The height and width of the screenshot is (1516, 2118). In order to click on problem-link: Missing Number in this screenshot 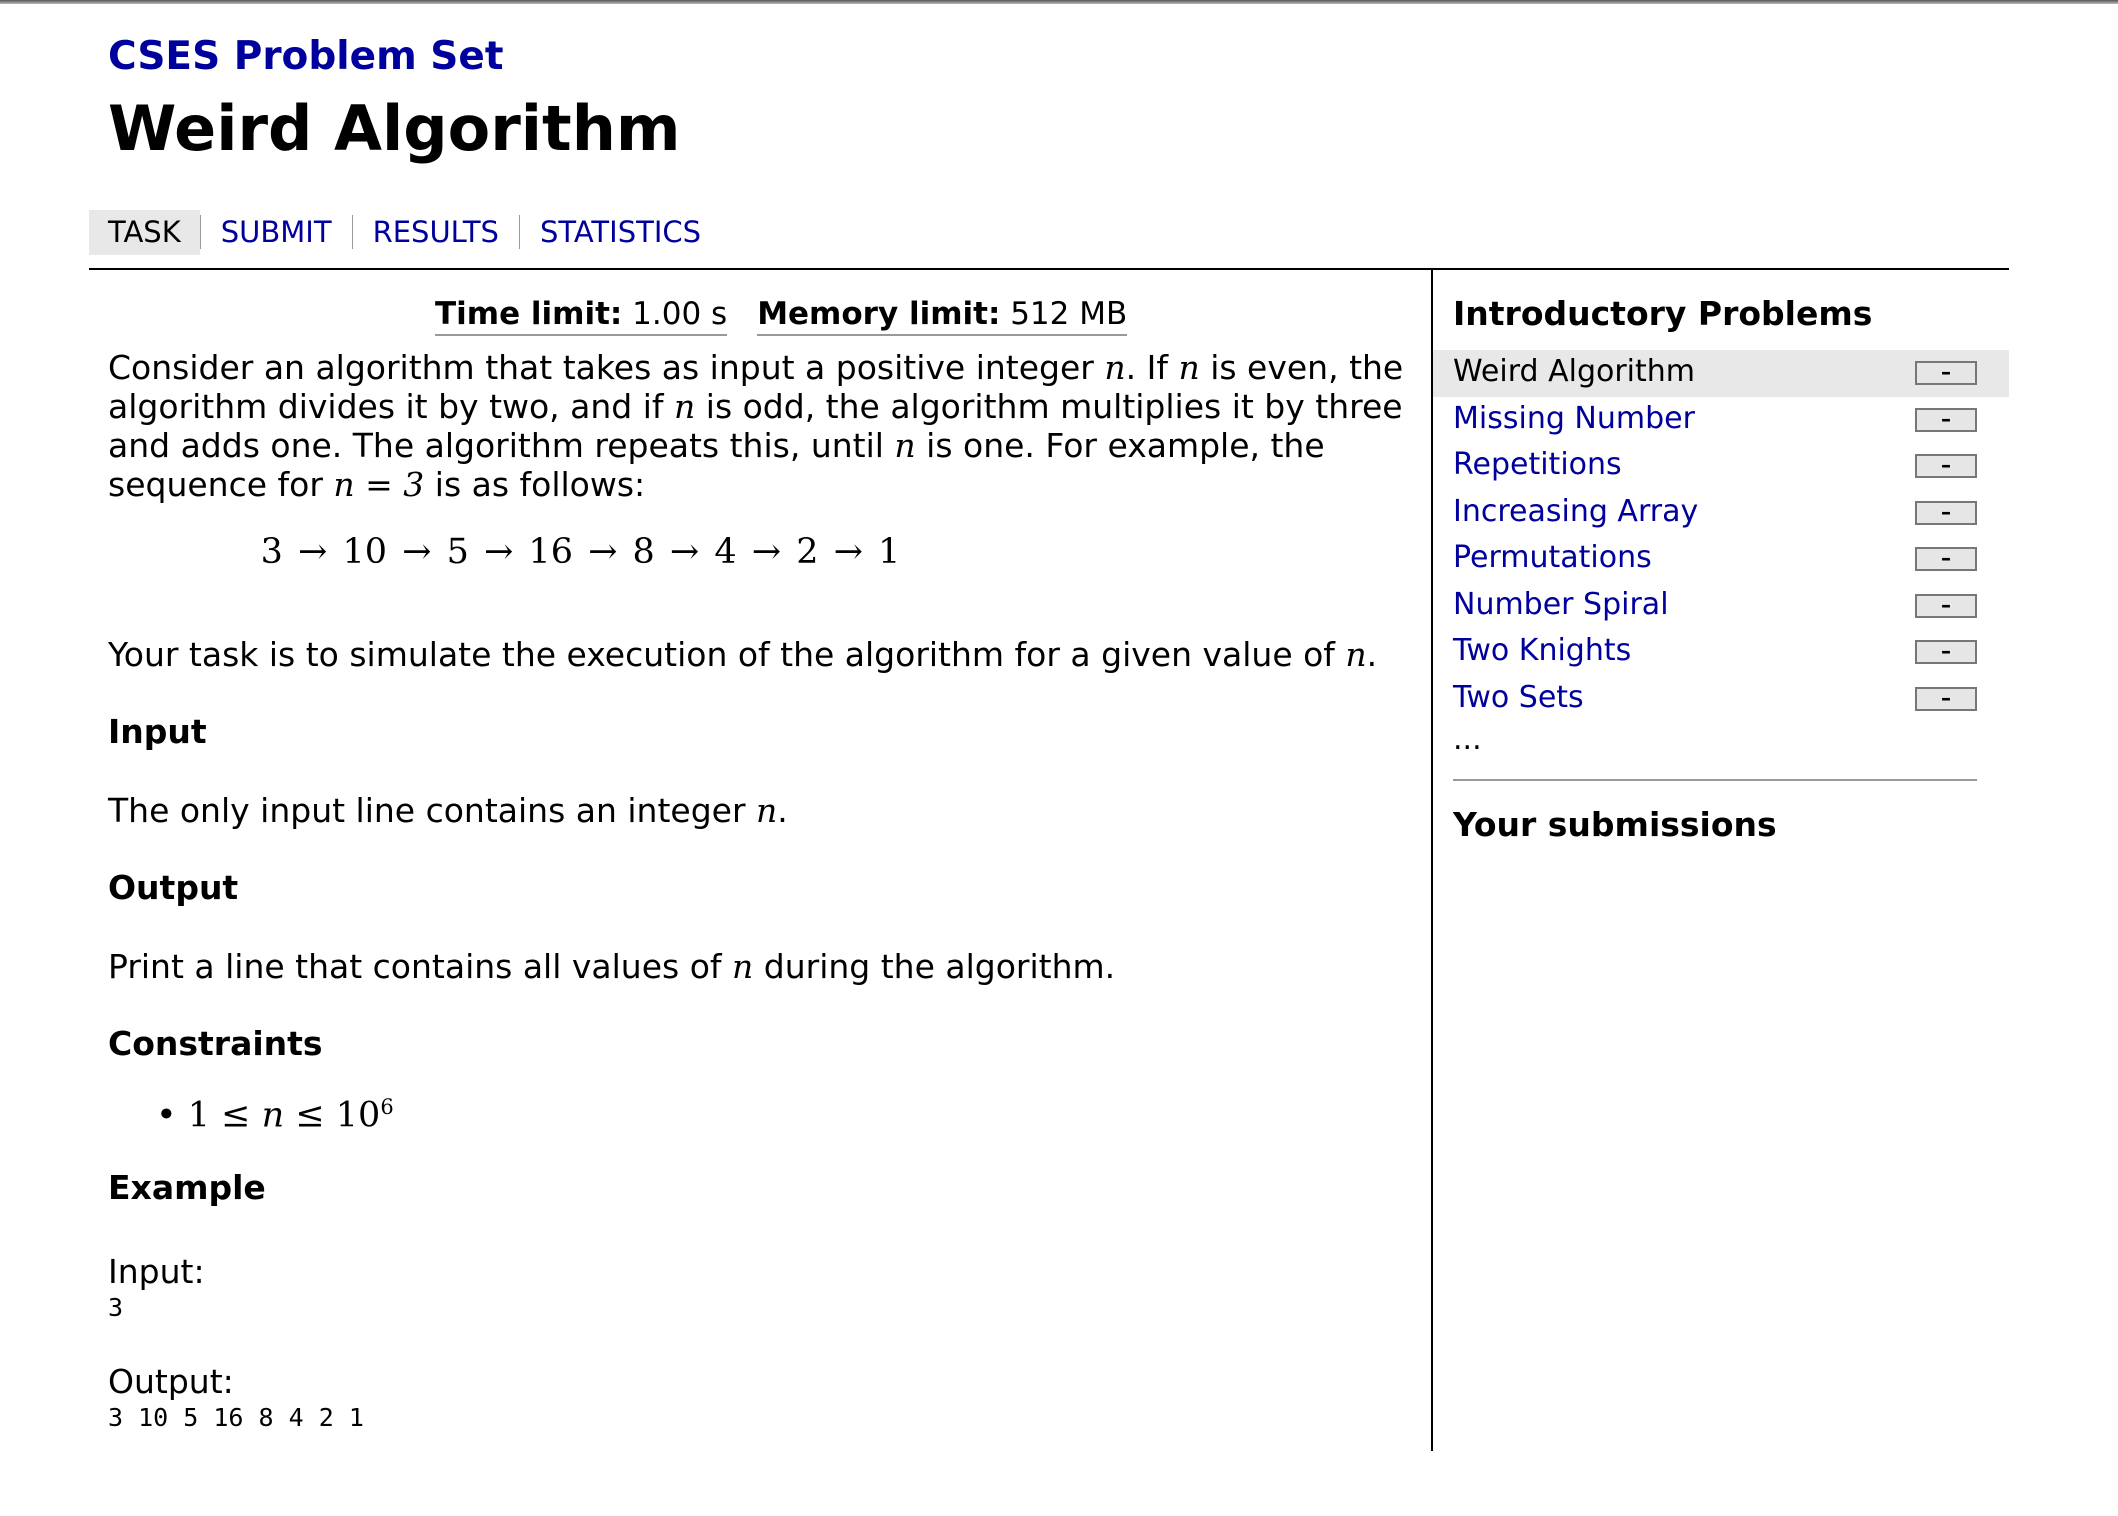, I will do `click(1574, 418)`.